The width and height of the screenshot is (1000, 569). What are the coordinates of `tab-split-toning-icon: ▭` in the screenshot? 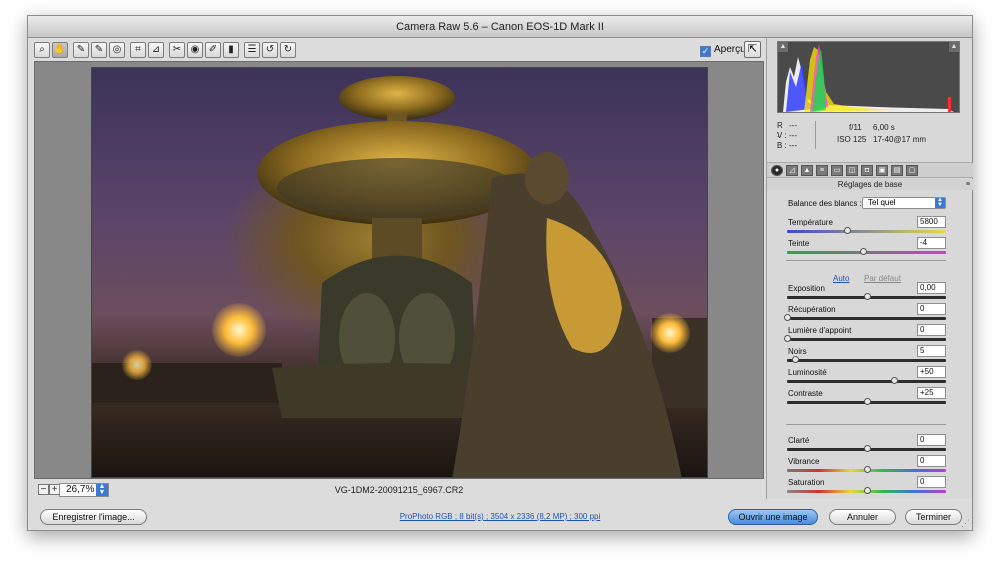 It's located at (837, 170).